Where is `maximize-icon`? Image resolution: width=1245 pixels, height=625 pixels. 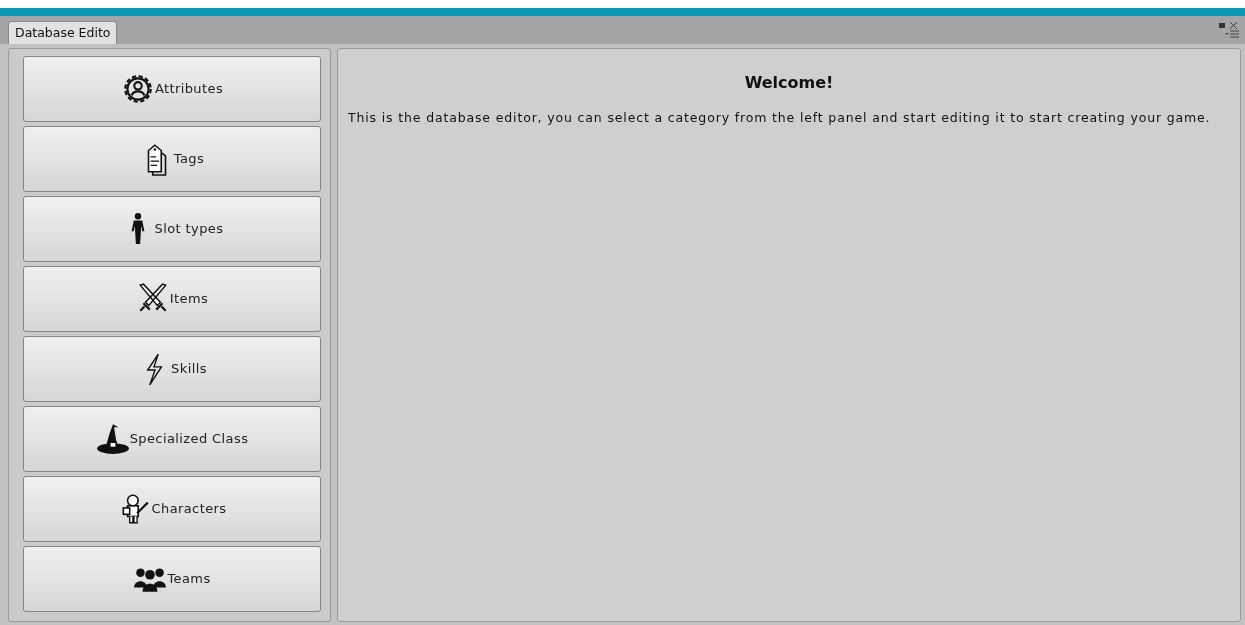
maximize-icon is located at coordinates (1229, 26).